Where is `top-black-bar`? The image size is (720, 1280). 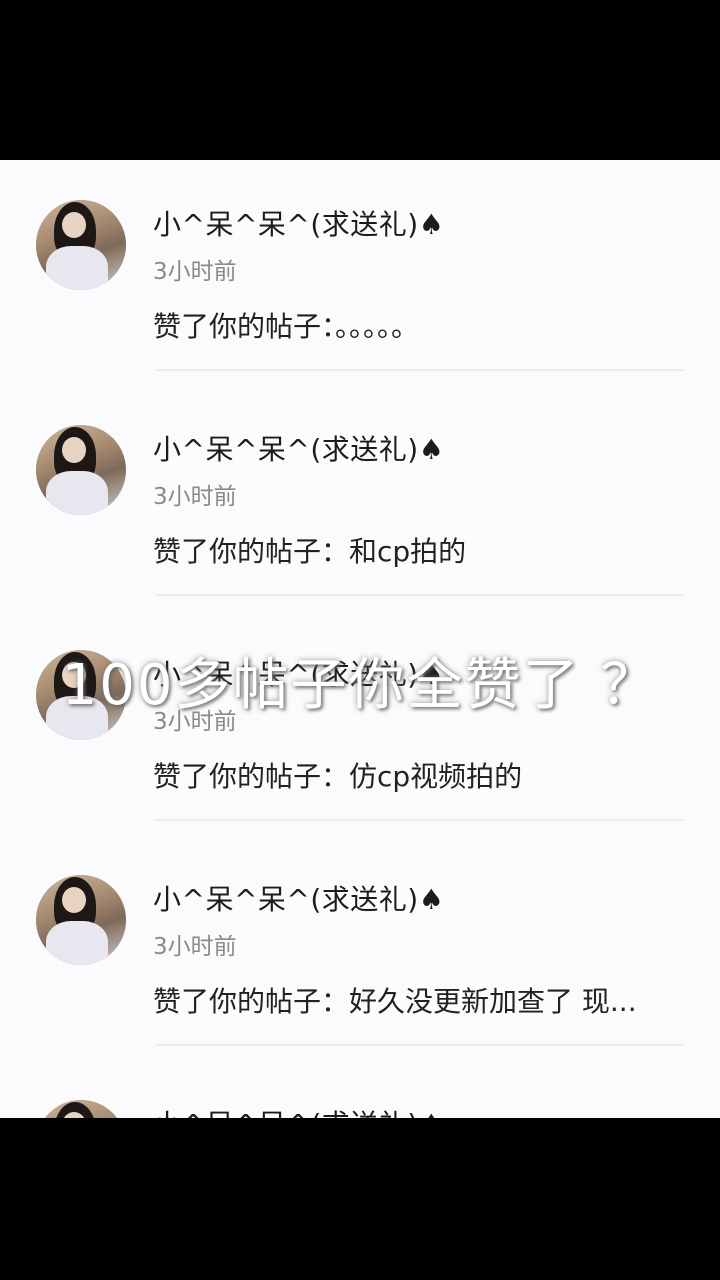
top-black-bar is located at coordinates (360, 80).